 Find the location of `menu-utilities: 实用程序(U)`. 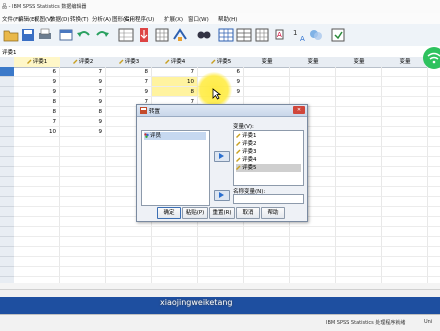

menu-utilities: 实用程序(U) is located at coordinates (139, 19).